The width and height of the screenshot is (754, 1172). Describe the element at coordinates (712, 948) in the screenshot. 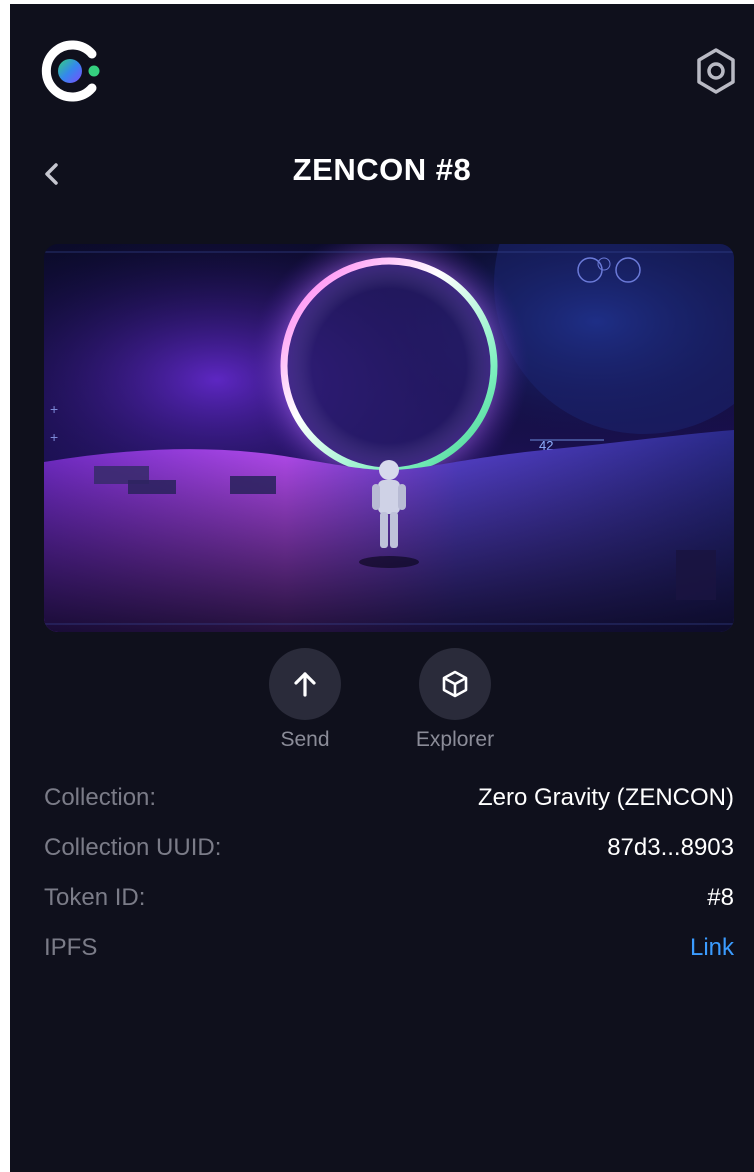

I see `ipfs-link: Link` at that location.